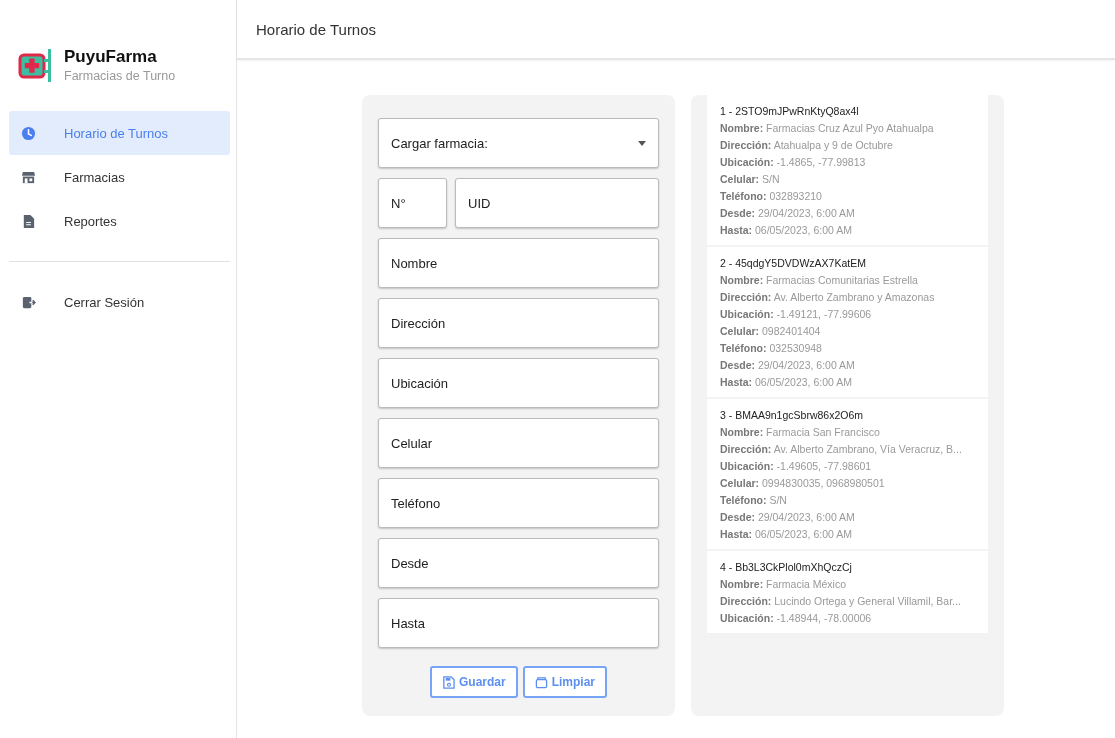 The image size is (1115, 738). What do you see at coordinates (119, 221) in the screenshot?
I see `nav-item: Reportes` at bounding box center [119, 221].